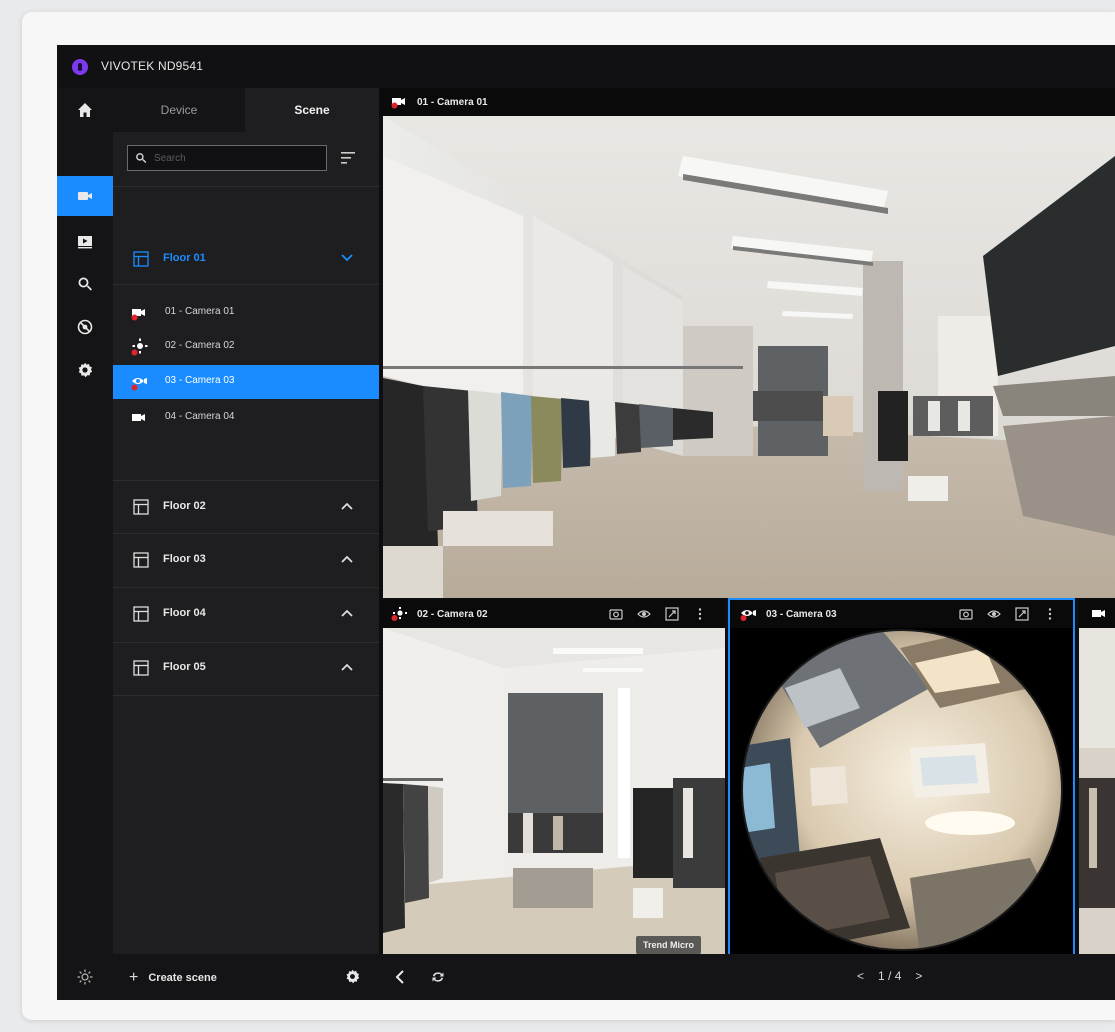 The image size is (1115, 1032). I want to click on page-navigator: < 1 / 4 >, so click(889, 976).